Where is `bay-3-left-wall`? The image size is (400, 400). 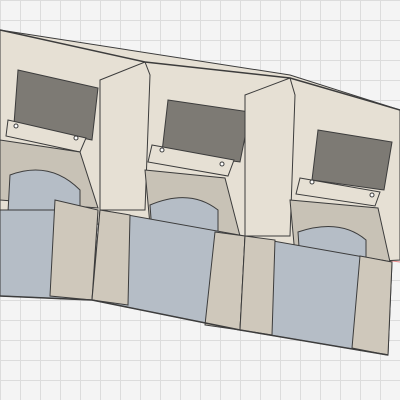 bay-3-left-wall is located at coordinates (257, 285).